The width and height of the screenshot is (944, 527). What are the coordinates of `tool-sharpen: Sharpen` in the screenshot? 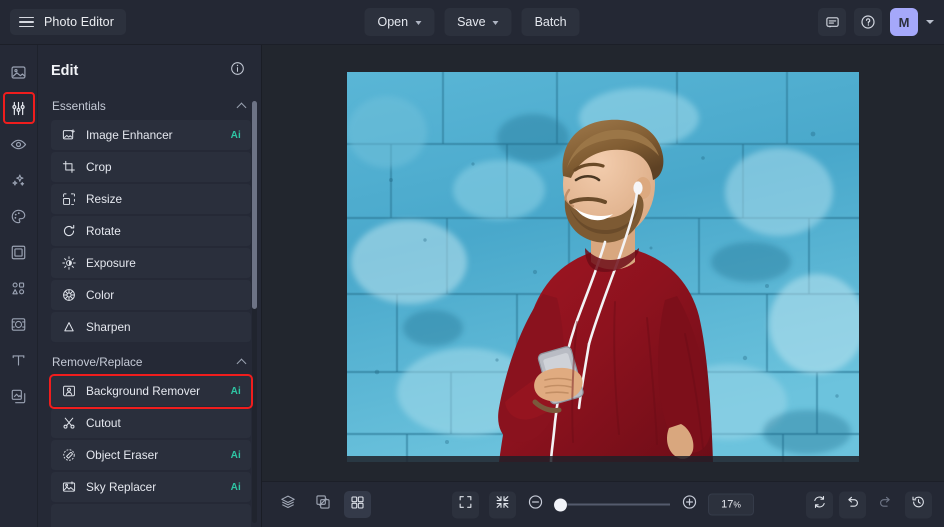 It's located at (151, 327).